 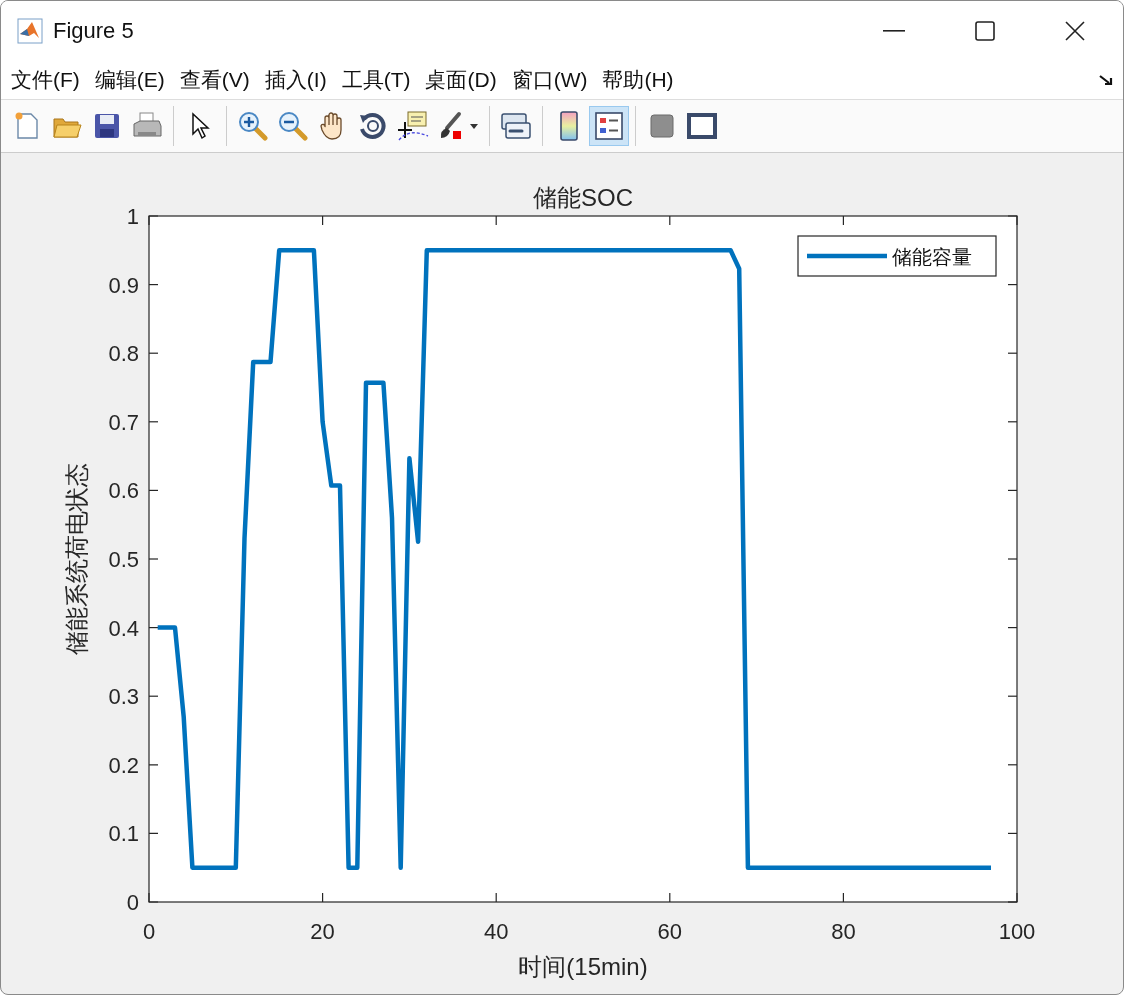 I want to click on square-icon, so click(x=662, y=126).